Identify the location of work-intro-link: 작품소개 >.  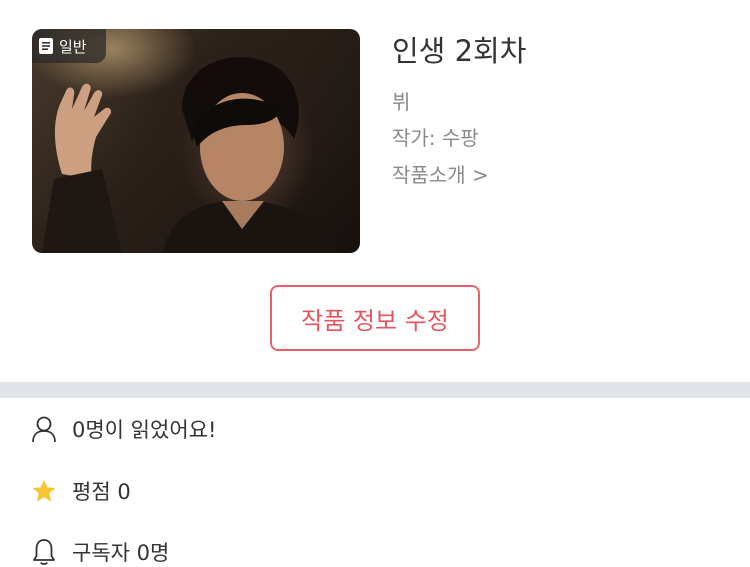
(440, 173).